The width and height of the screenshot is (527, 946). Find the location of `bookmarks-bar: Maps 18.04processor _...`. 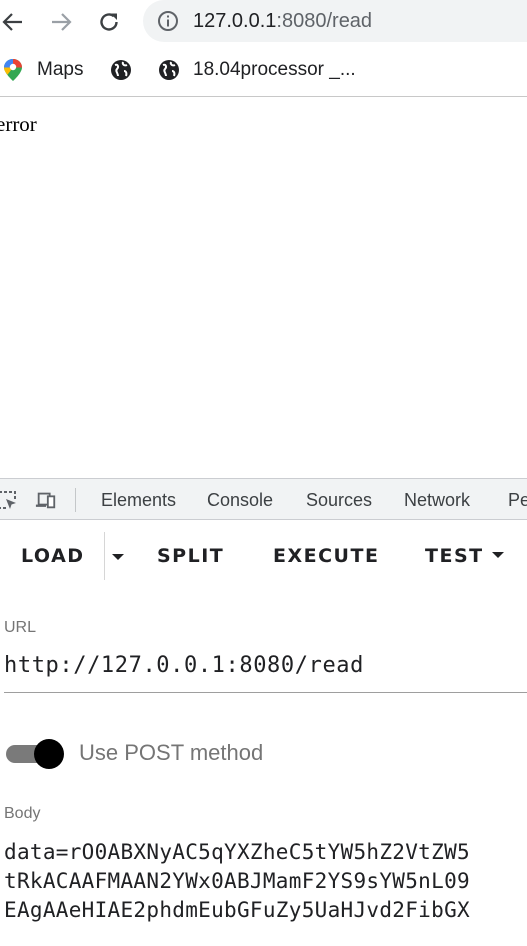

bookmarks-bar: Maps 18.04processor _... is located at coordinates (263, 70).